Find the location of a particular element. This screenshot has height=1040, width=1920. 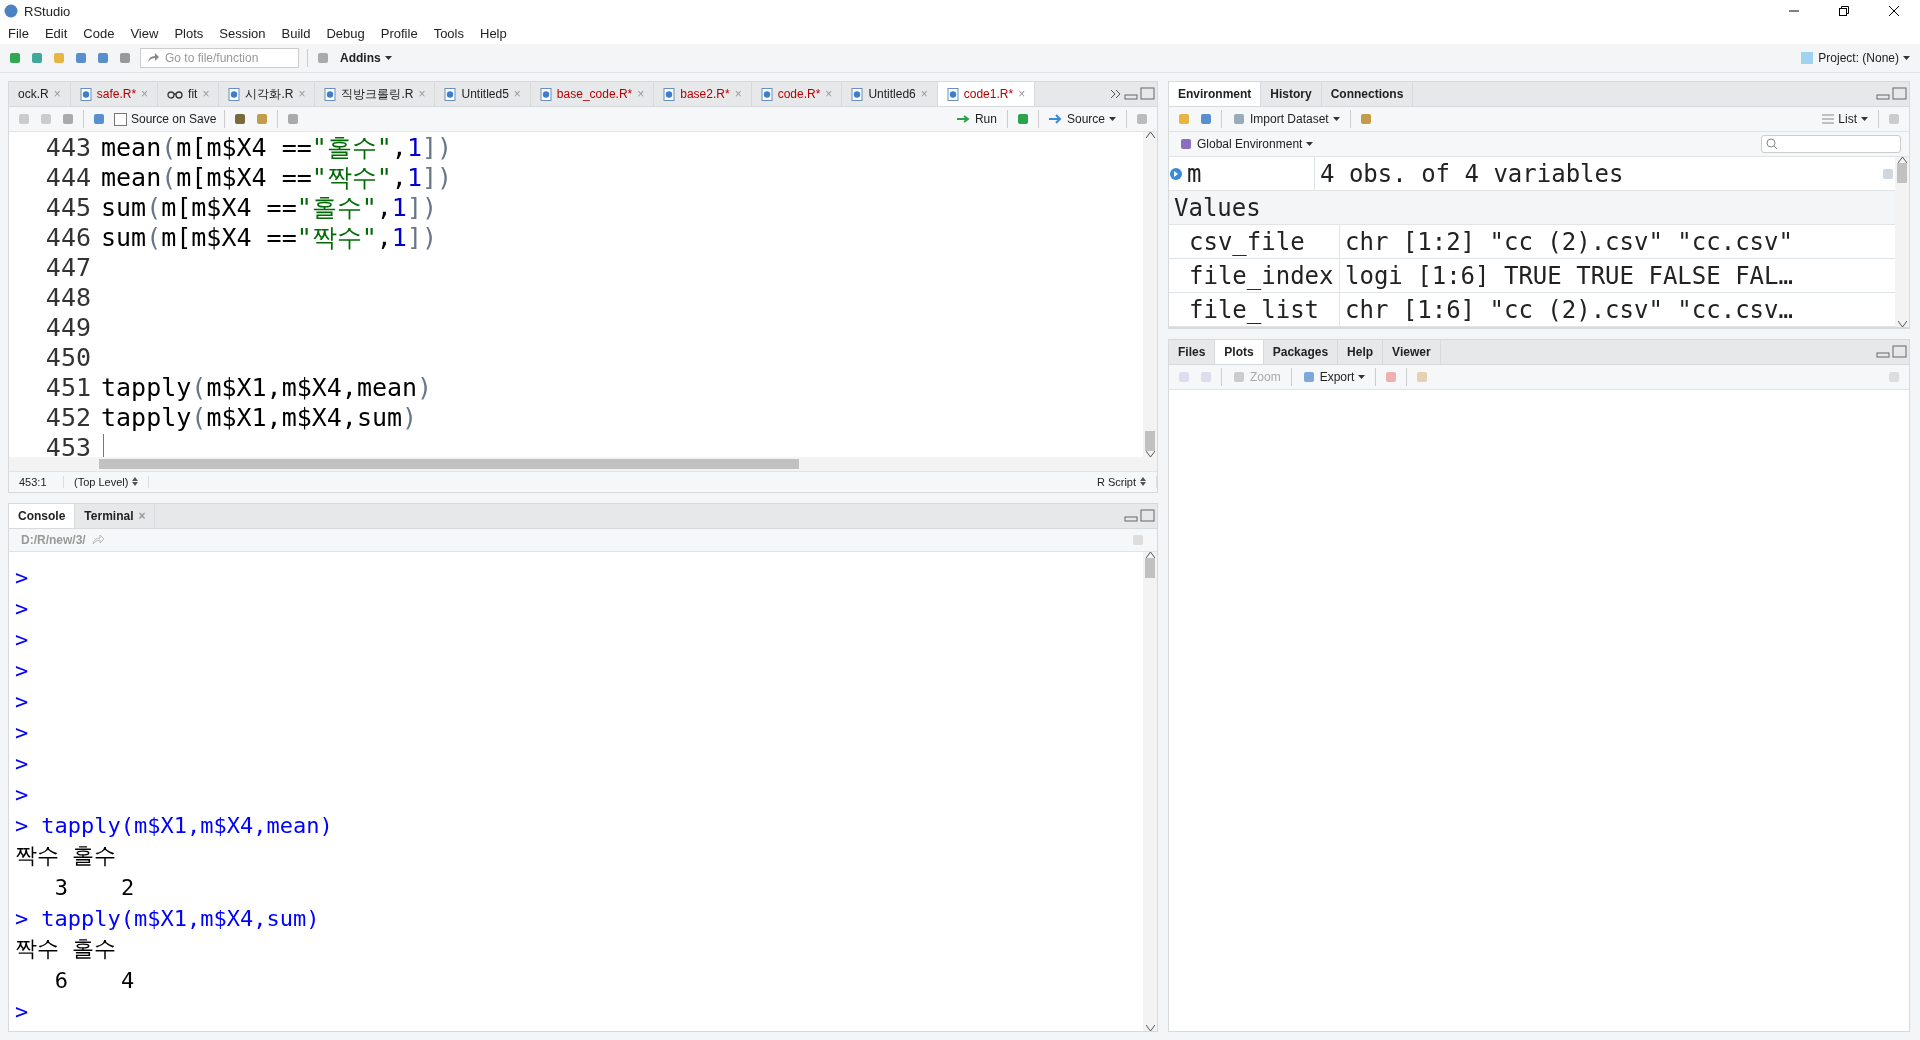

line-number: 453 is located at coordinates (68, 444).